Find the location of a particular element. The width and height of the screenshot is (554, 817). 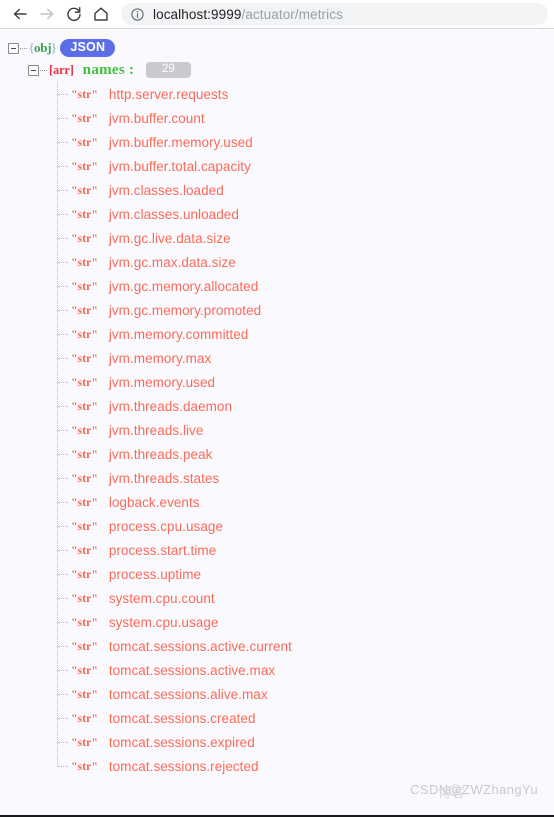

item-value: jvm.buffer.total.capacity is located at coordinates (179, 166).